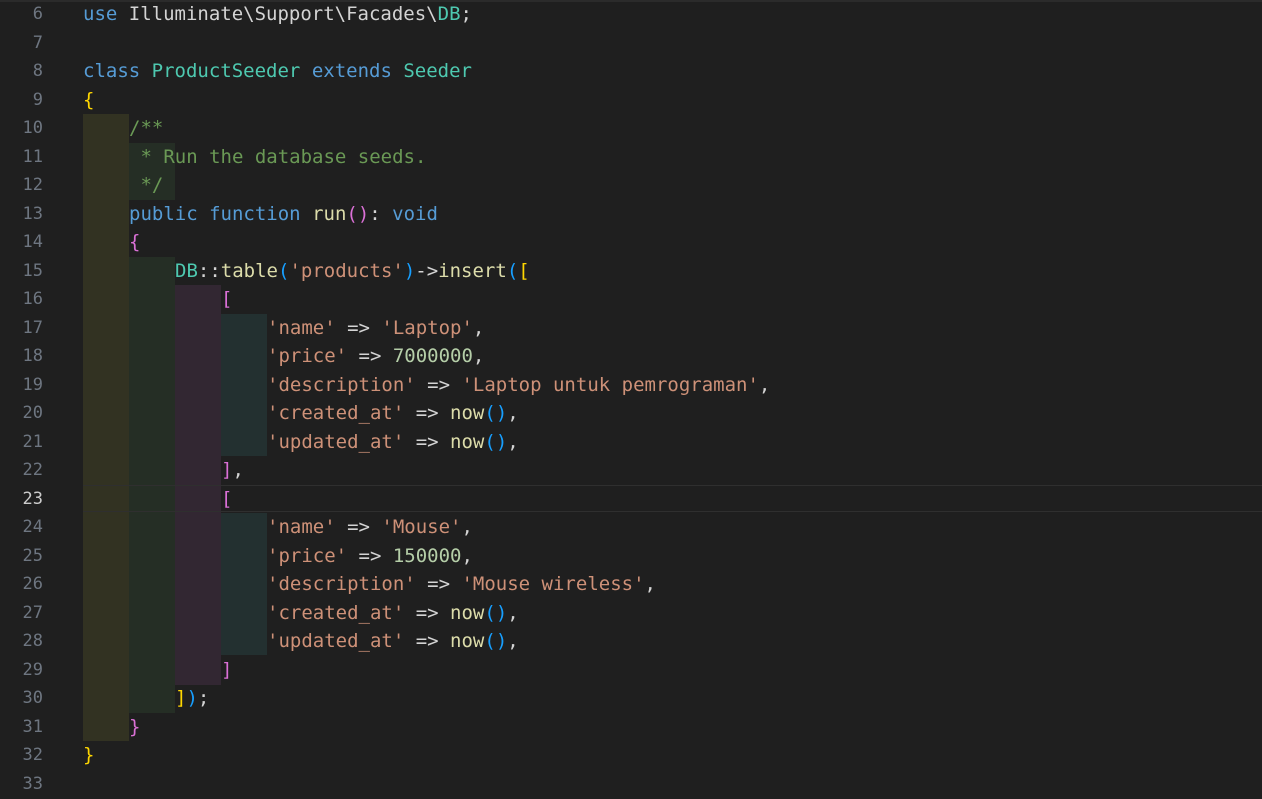  I want to click on punctuation: ::, so click(209, 270).